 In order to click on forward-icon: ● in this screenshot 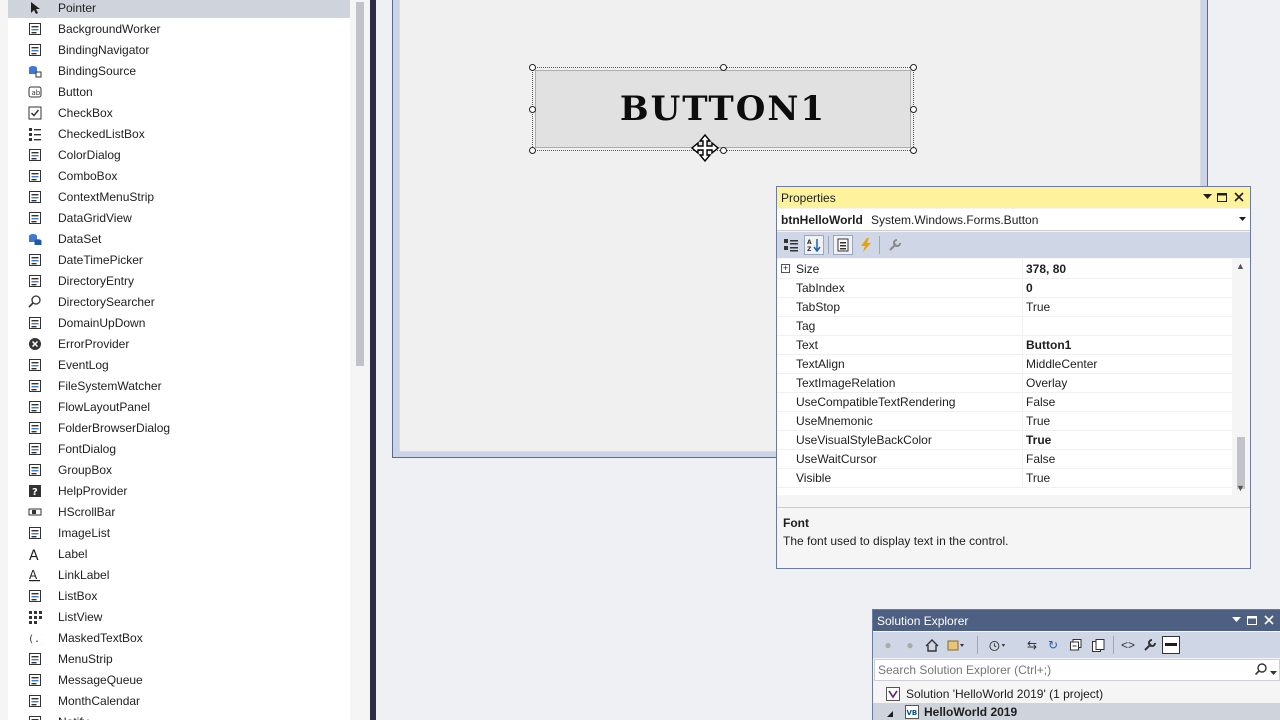, I will do `click(910, 645)`.